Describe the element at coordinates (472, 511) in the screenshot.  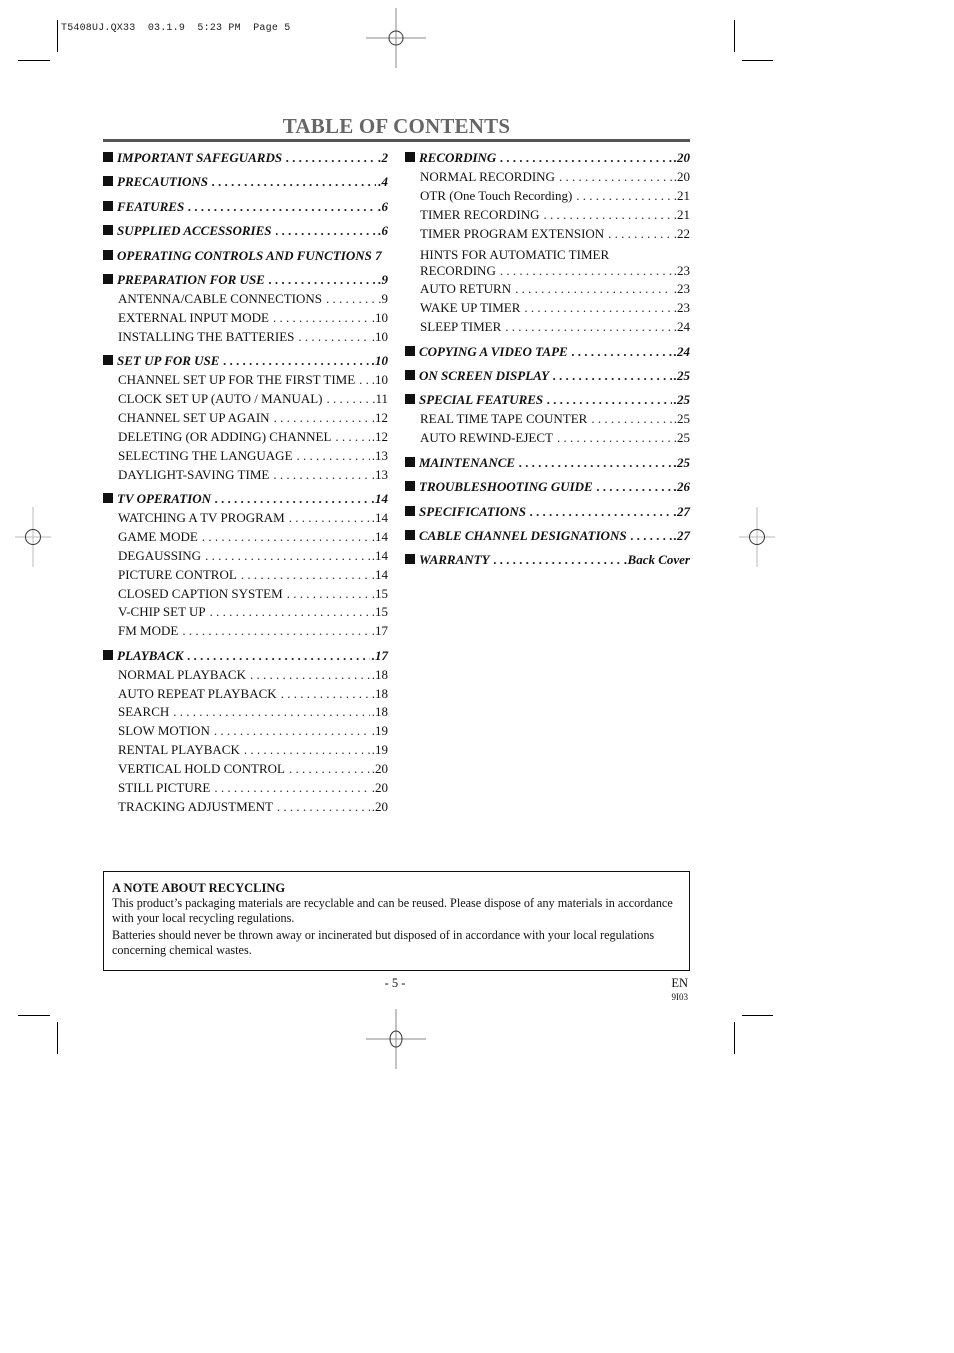
I see `toc-entry-label: SPECIFICATIONS` at that location.